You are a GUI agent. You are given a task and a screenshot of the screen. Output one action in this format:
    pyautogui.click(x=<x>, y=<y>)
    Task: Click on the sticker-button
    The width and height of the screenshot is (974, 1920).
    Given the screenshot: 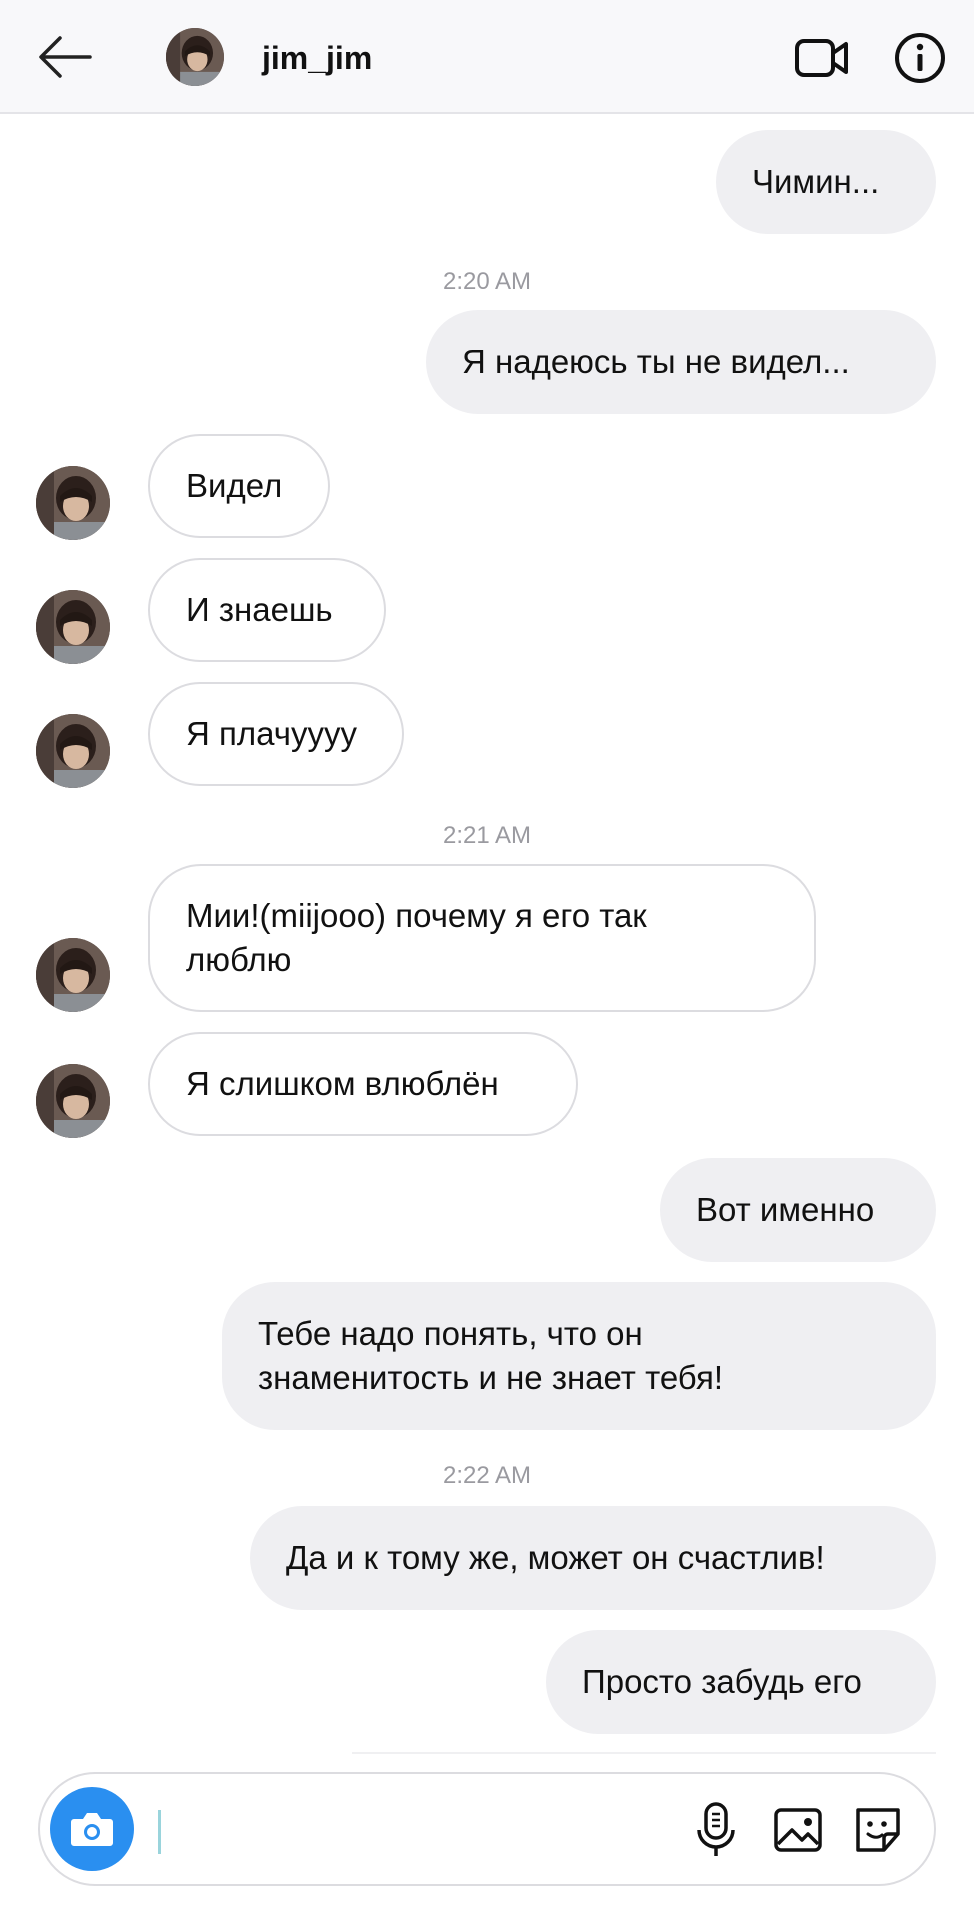 What is the action you would take?
    pyautogui.click(x=878, y=1830)
    